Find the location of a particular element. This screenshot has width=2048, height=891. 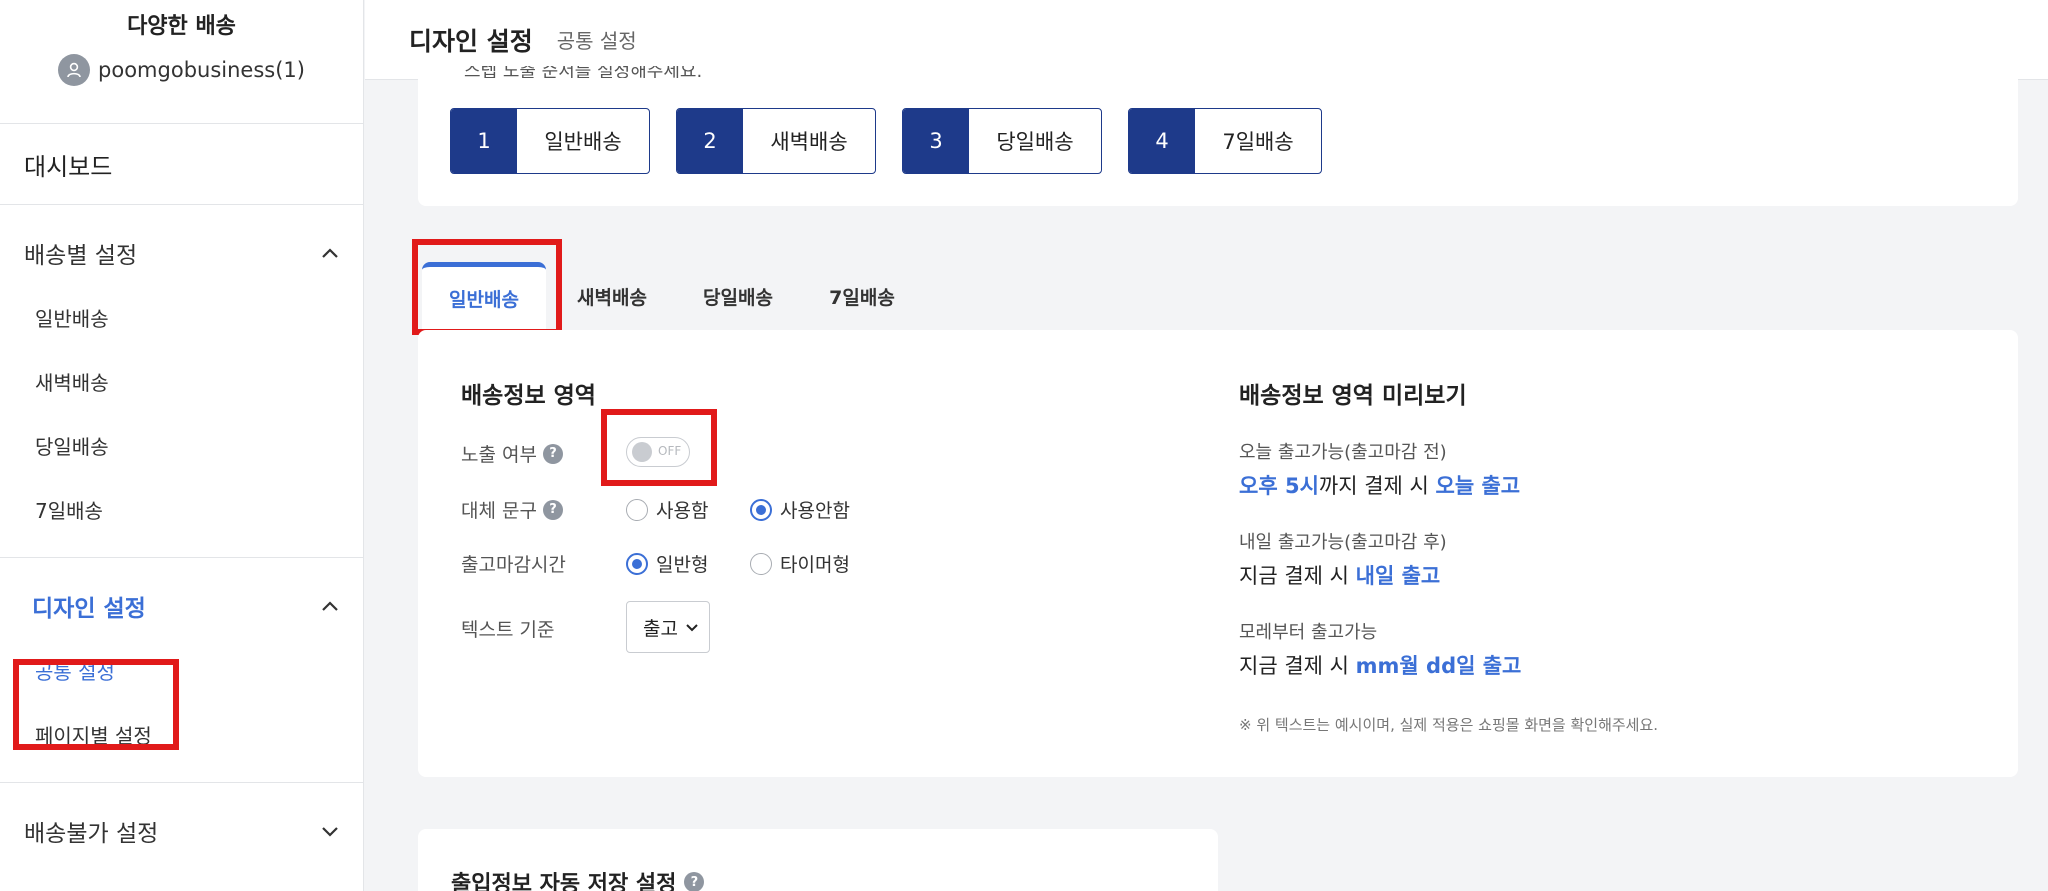

sidebar-group-design-title: 디자인 설정 is located at coordinates (181, 606).